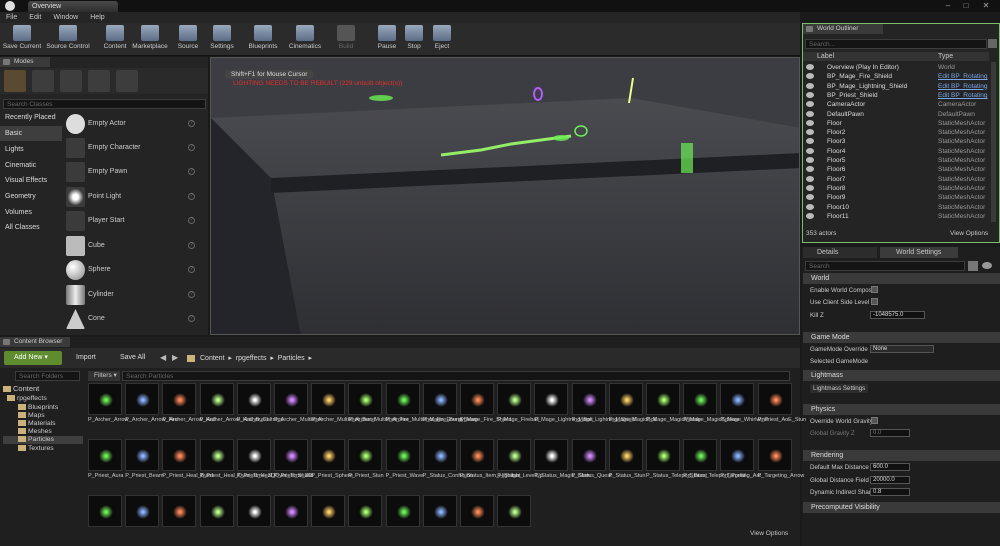 The width and height of the screenshot is (1000, 546). I want to click on menu-file: File, so click(11, 17).